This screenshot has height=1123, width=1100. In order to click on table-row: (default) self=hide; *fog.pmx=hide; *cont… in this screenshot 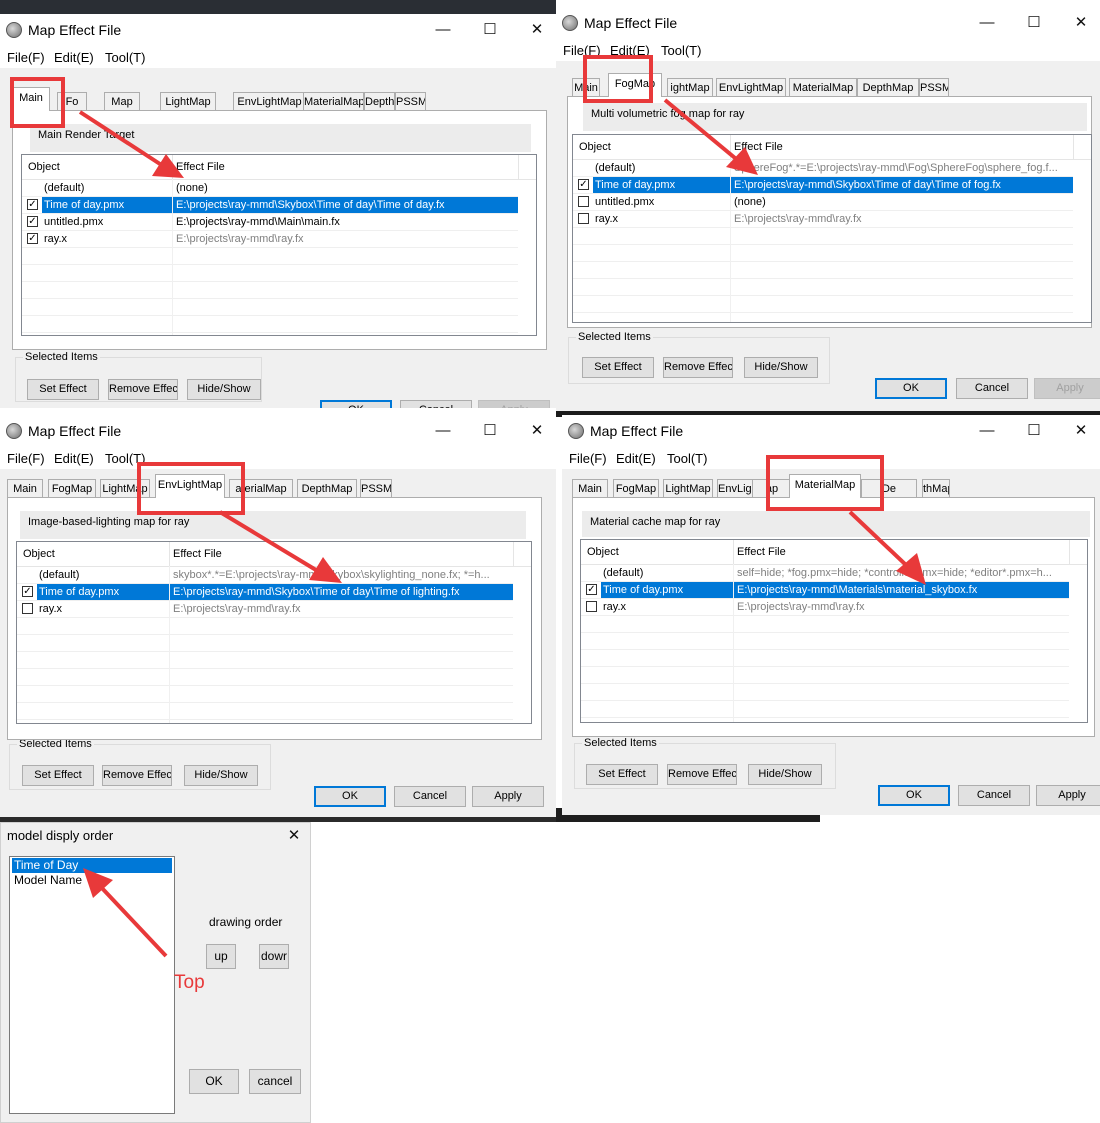, I will do `click(825, 573)`.